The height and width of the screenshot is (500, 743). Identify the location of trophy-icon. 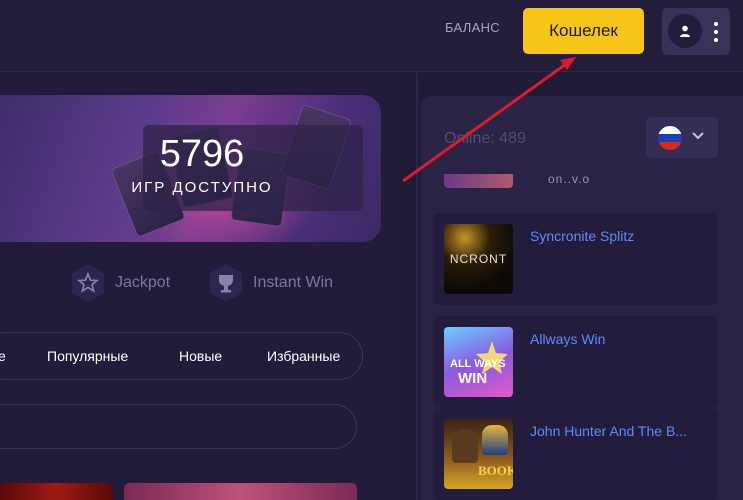
(226, 283).